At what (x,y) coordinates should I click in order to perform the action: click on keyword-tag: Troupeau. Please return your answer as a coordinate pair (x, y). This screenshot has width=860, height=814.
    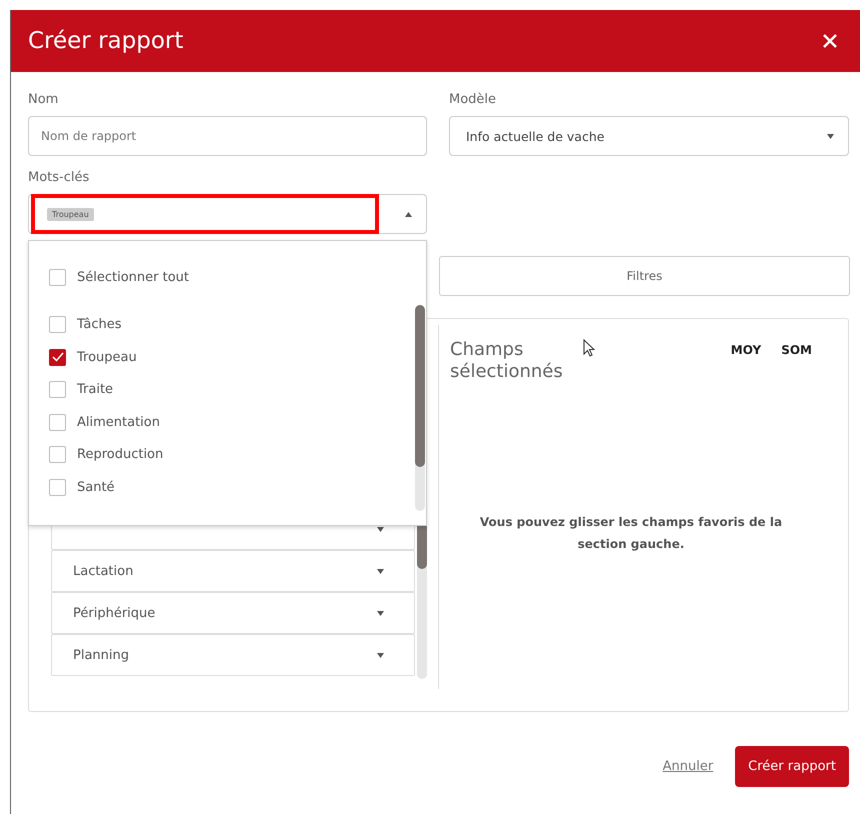
    Looking at the image, I should click on (70, 214).